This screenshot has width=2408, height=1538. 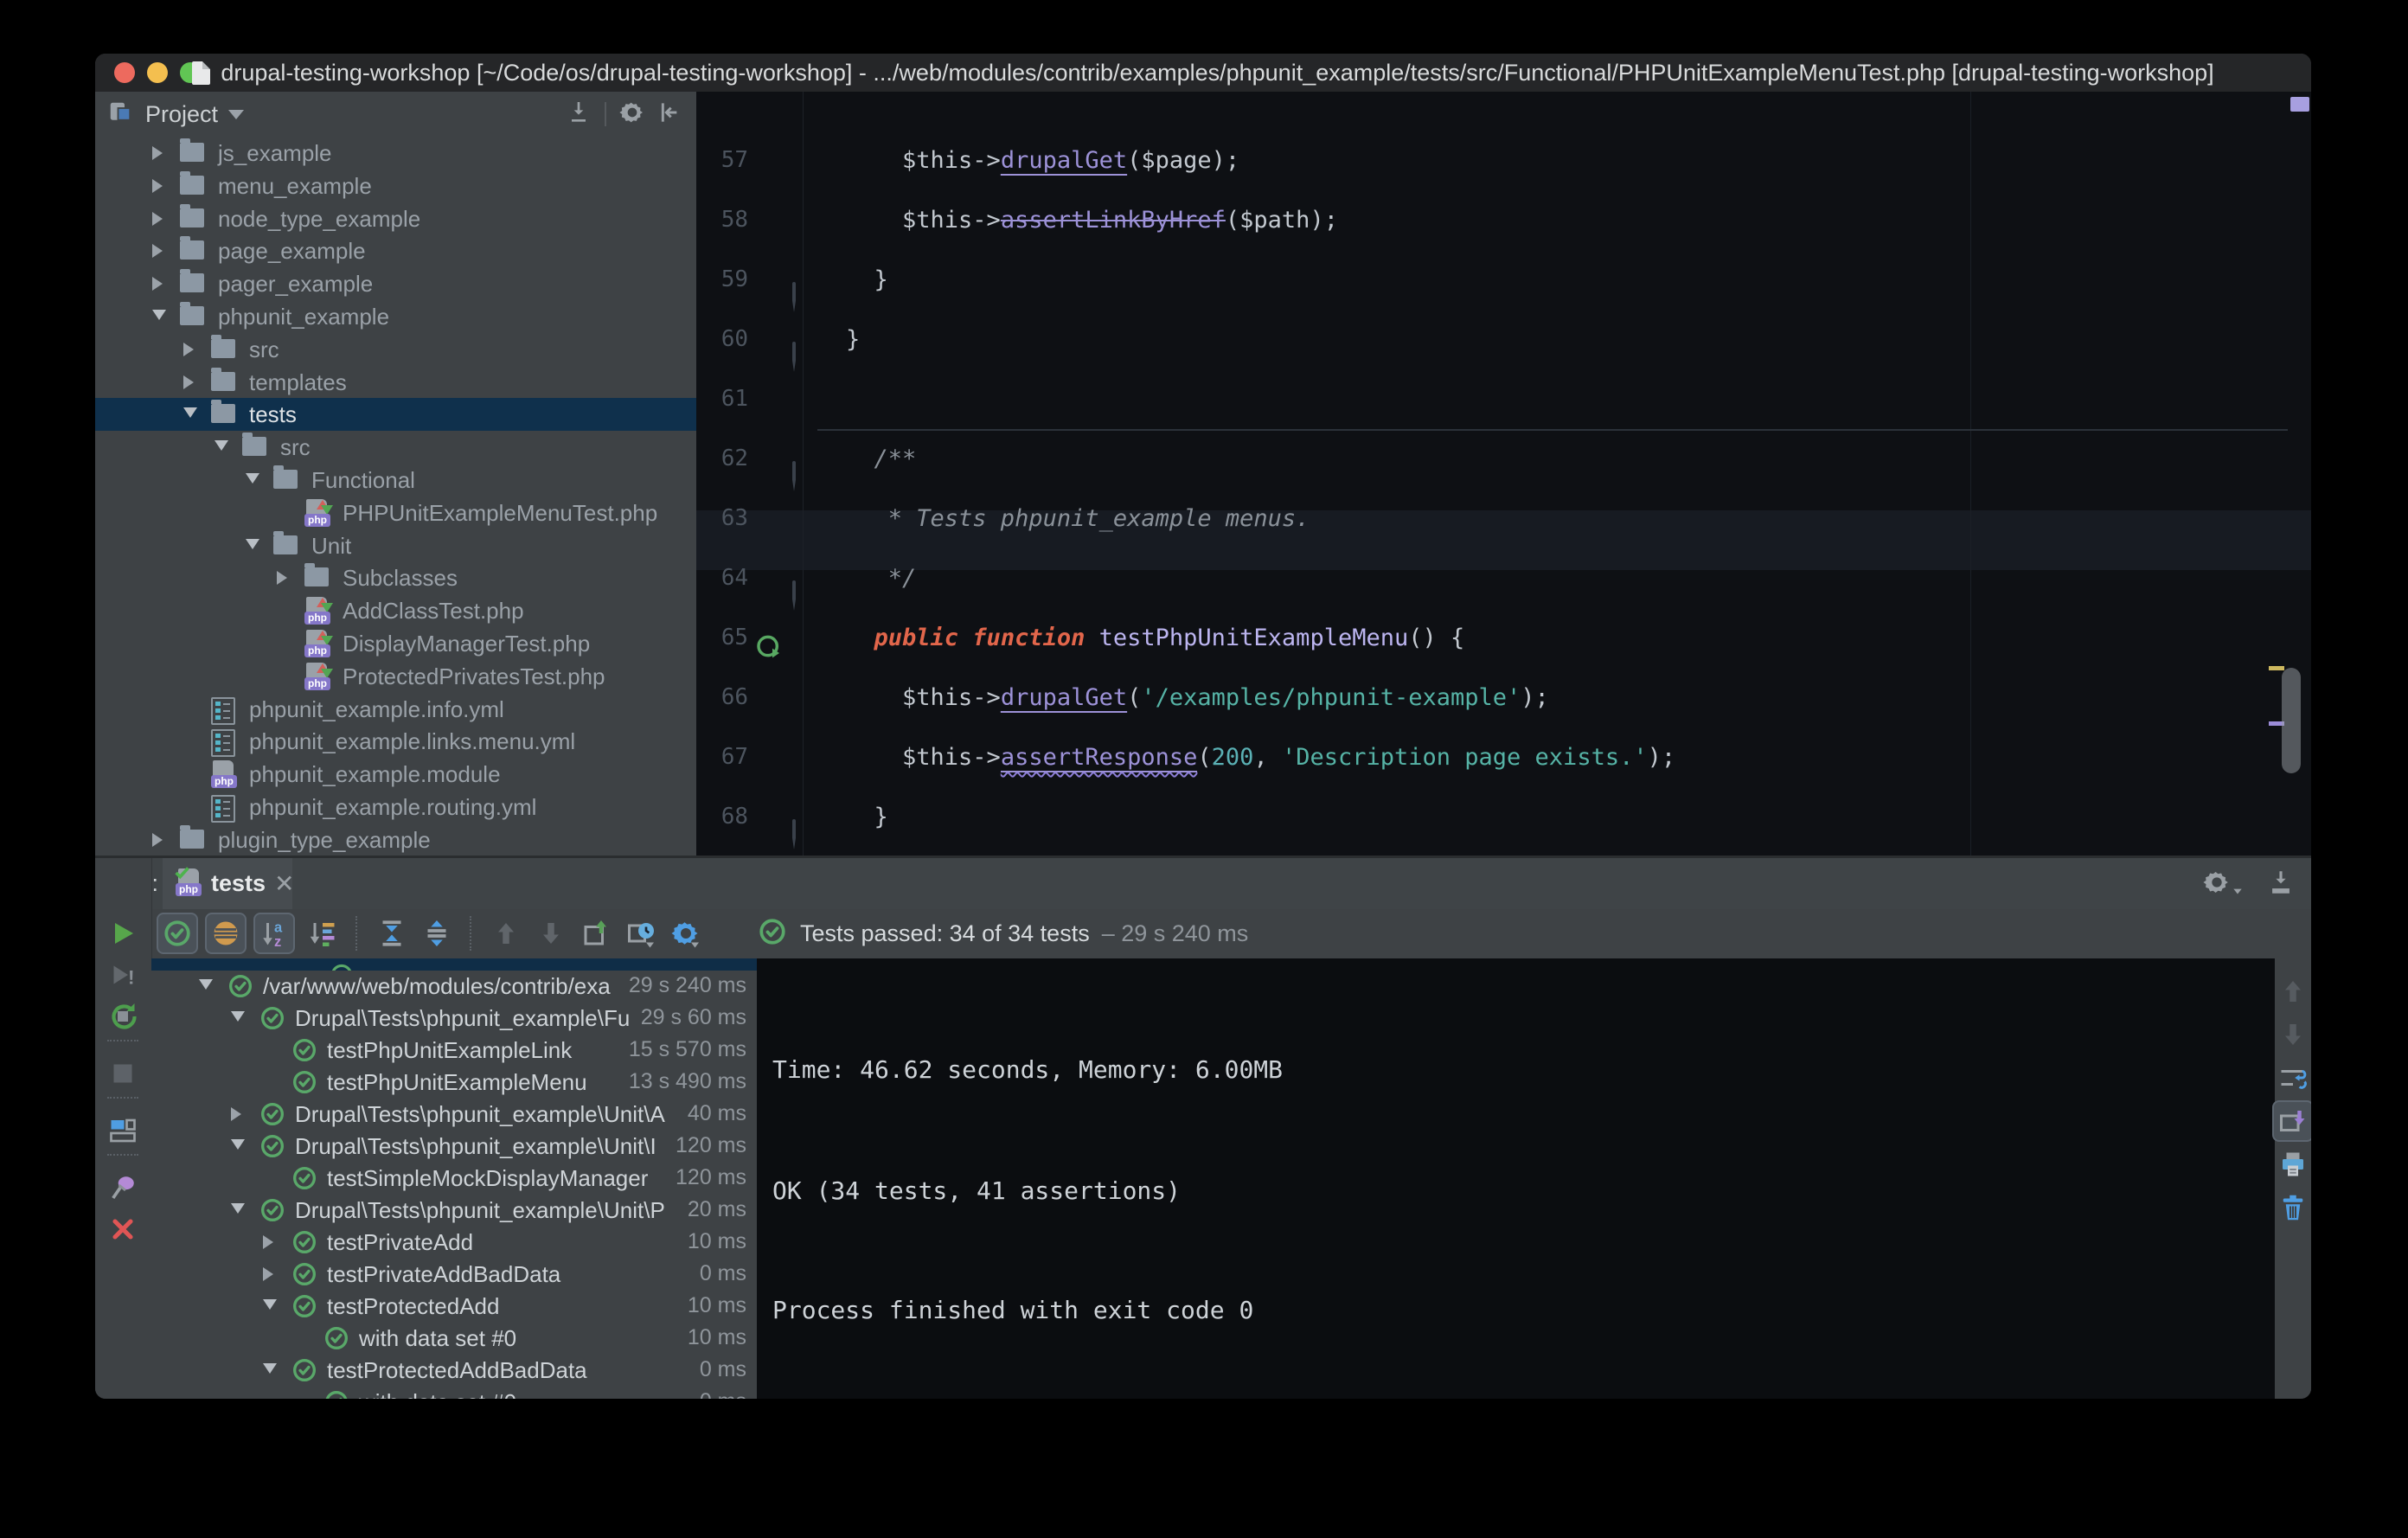 What do you see at coordinates (395, 807) in the screenshot?
I see `project-tree-item-phpunit-example-routing-yml: phpunit_example.routing.yml` at bounding box center [395, 807].